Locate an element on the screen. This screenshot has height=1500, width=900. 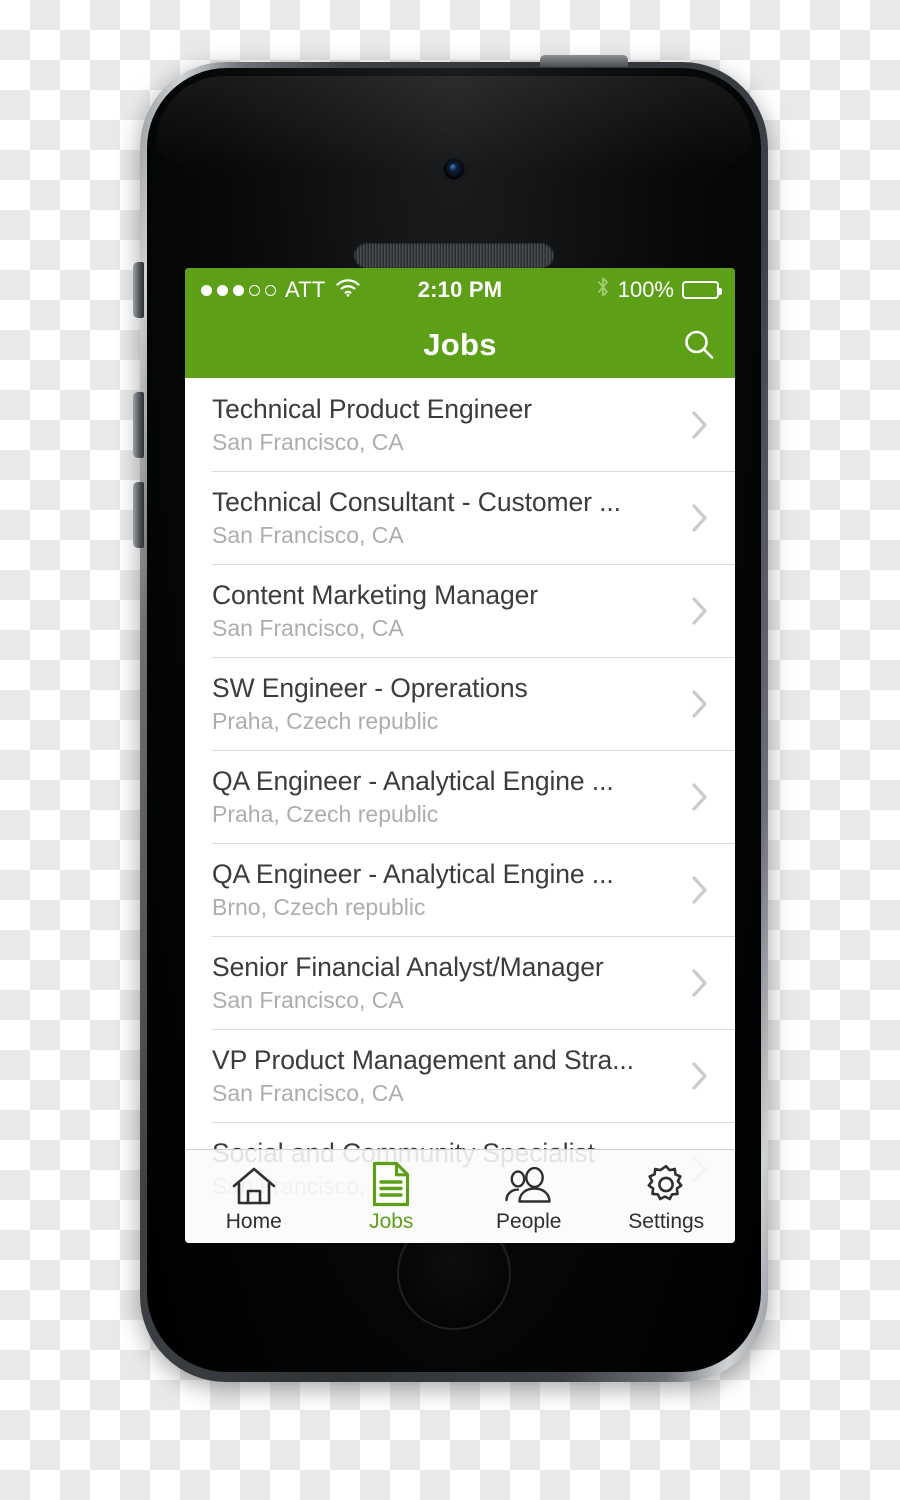
document-icon is located at coordinates (391, 1184).